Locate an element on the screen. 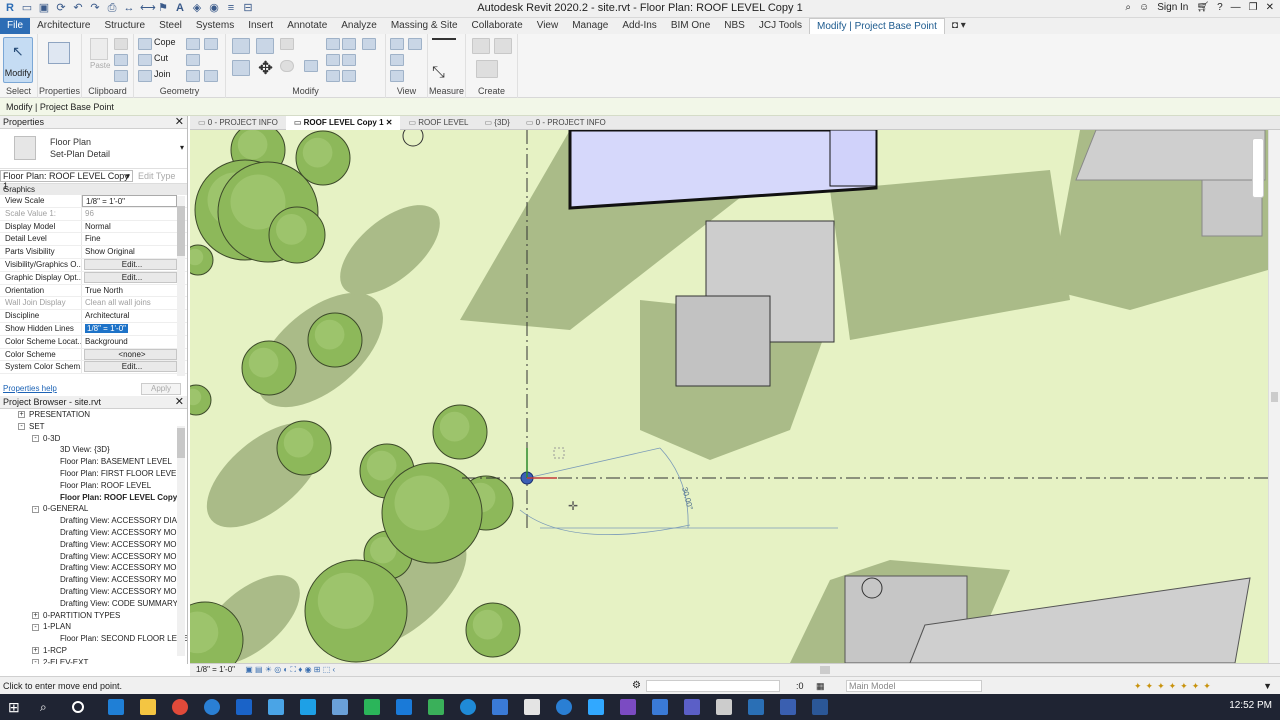 The height and width of the screenshot is (720, 1280). canvas-horizontal-scroll-thumb is located at coordinates (825, 670).